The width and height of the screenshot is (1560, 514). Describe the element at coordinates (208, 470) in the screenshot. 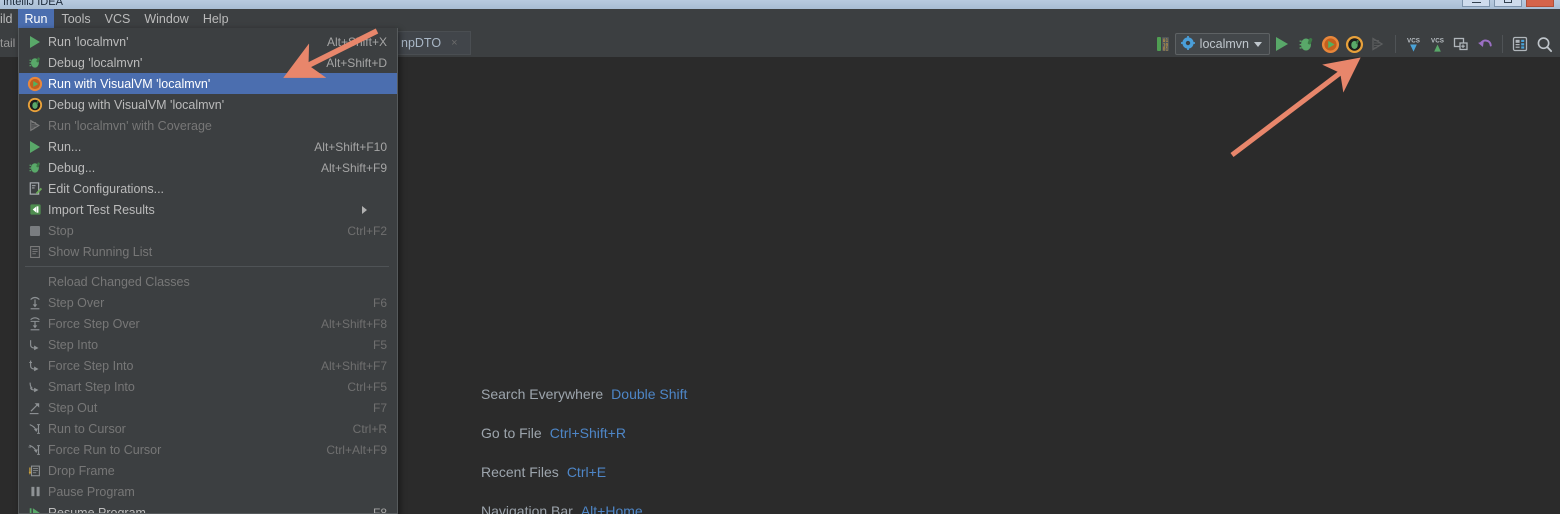

I see `menu-item-drop-frame: Drop Frame` at that location.